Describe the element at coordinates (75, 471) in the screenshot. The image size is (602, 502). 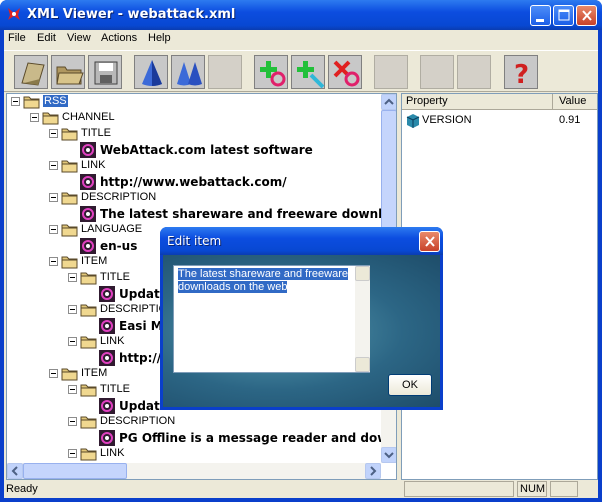
I see `horizontal-scroll-thumb` at that location.